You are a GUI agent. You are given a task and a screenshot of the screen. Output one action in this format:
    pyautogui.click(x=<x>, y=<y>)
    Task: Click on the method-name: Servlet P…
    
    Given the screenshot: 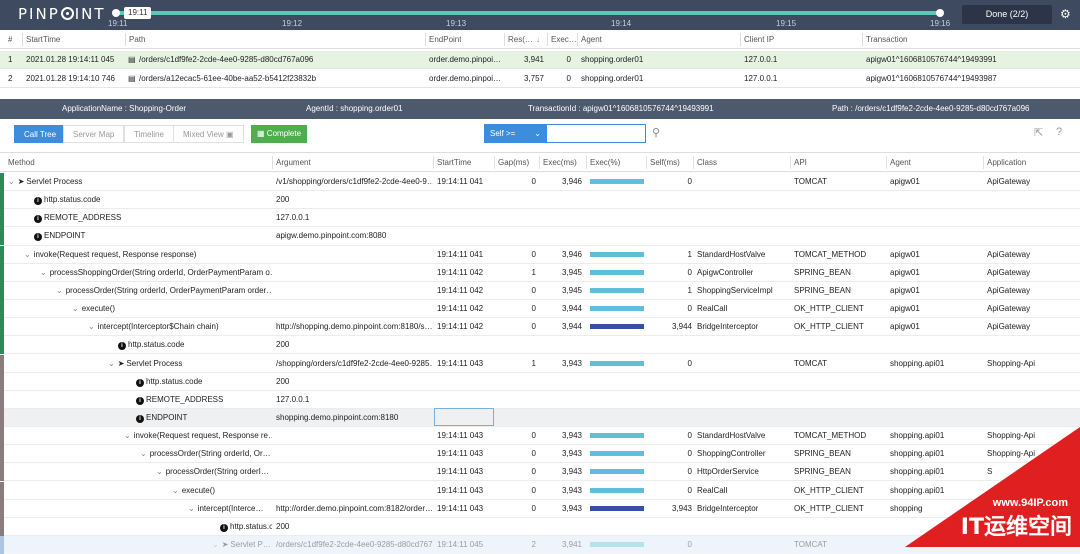 What is the action you would take?
    pyautogui.click(x=250, y=544)
    